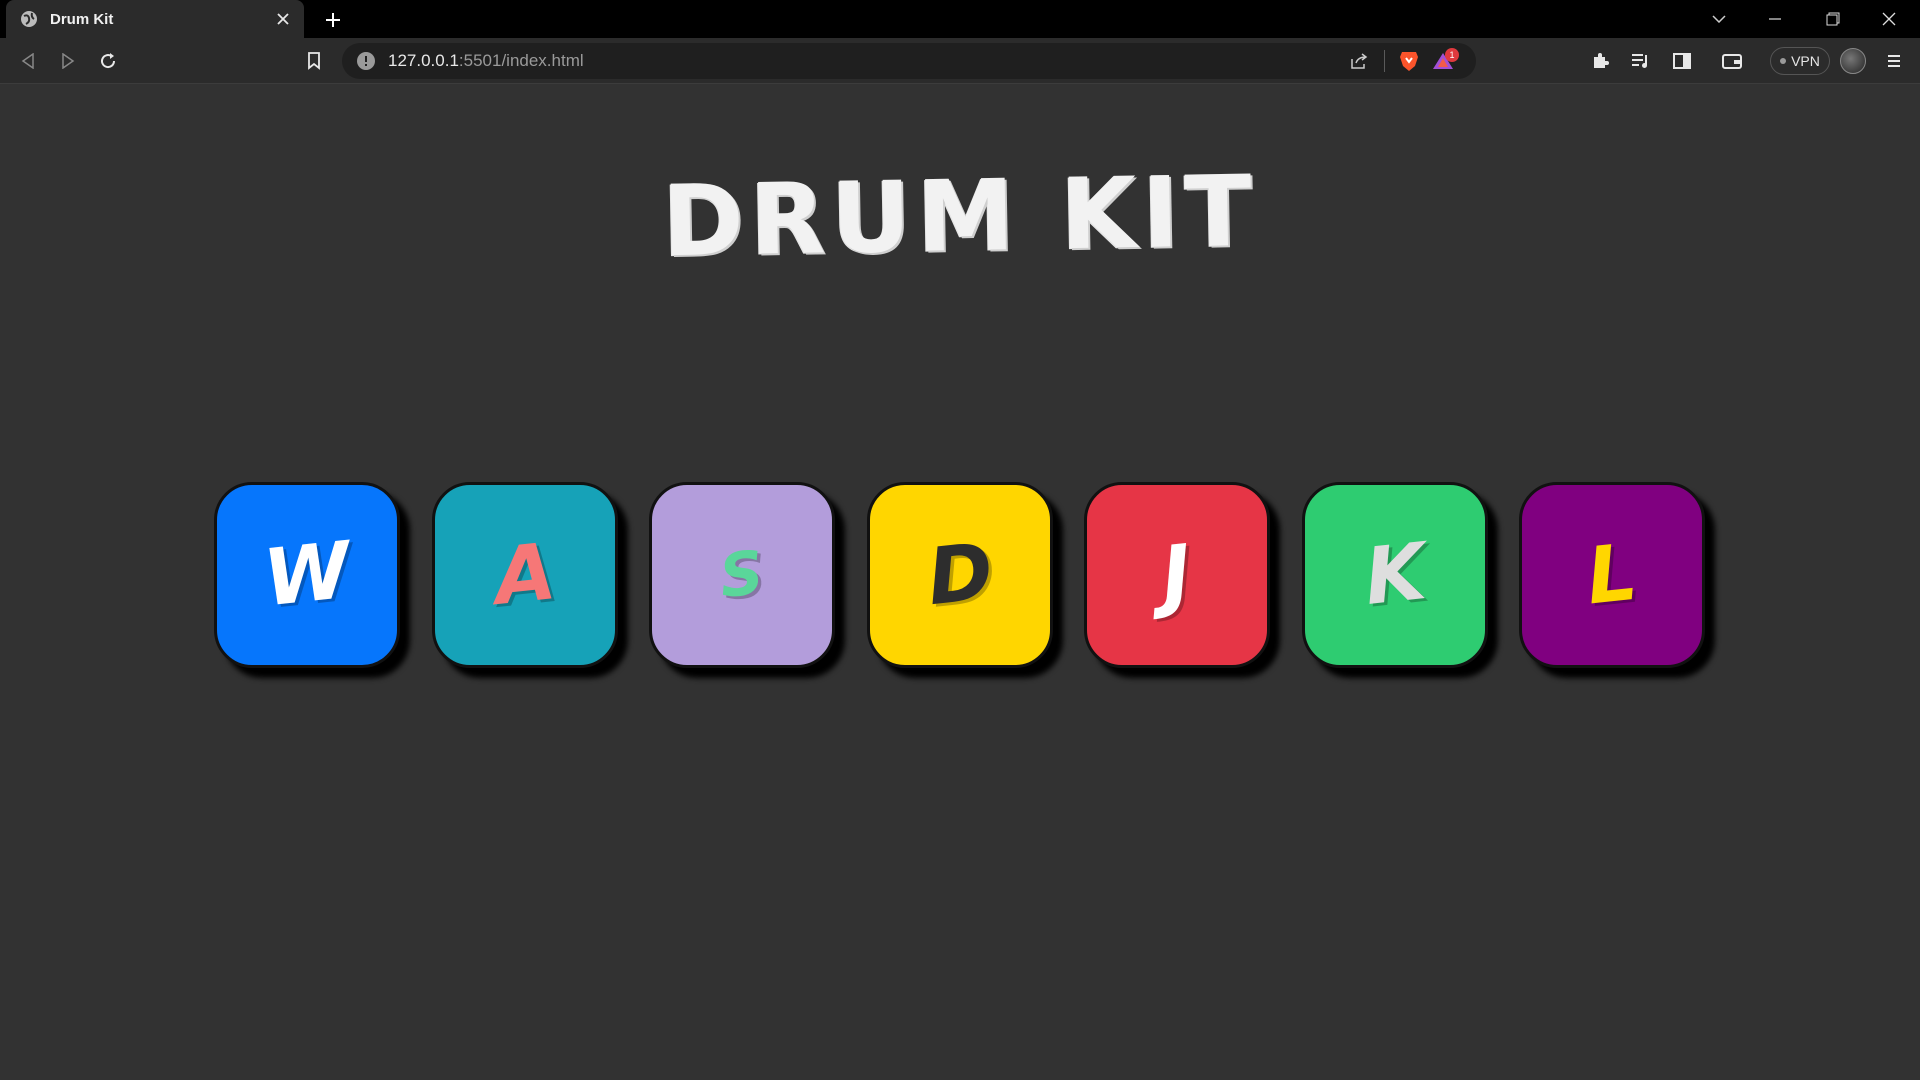 Image resolution: width=1920 pixels, height=1080 pixels. I want to click on drum-key-label: K, so click(1395, 575).